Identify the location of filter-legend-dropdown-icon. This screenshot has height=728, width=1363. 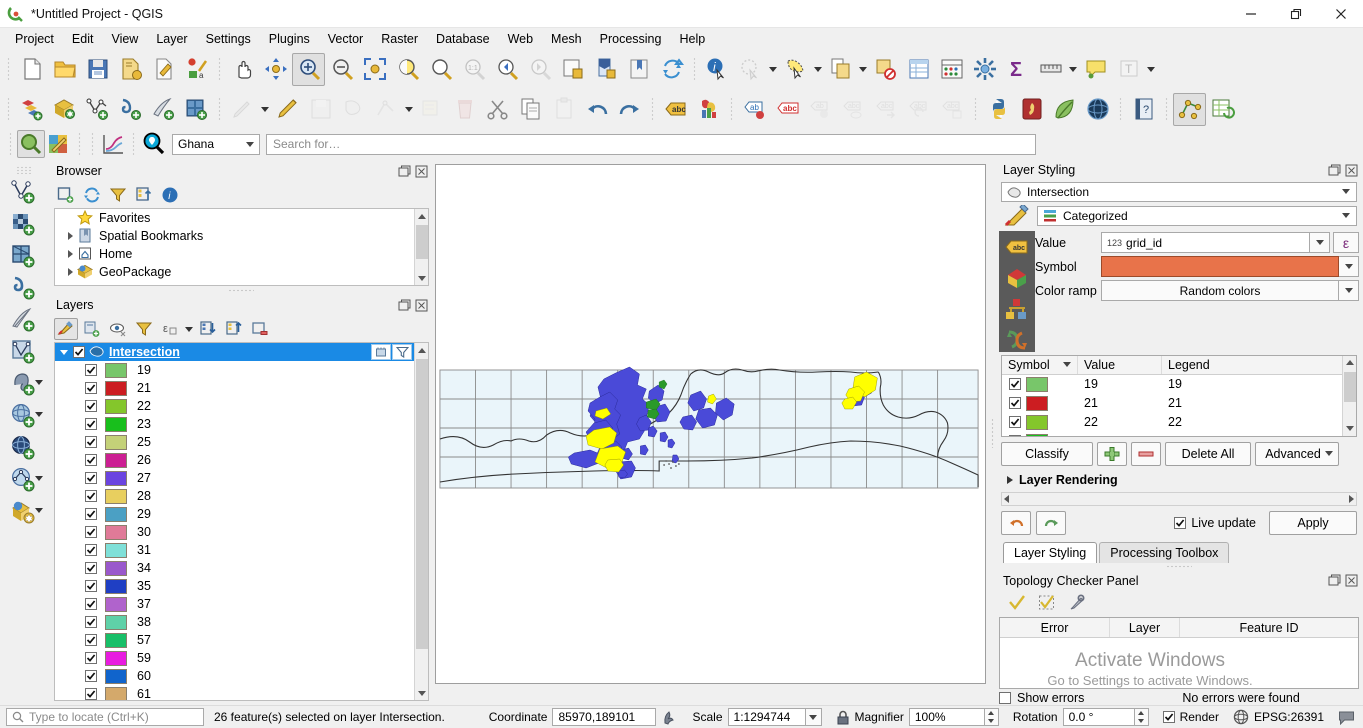
(189, 329).